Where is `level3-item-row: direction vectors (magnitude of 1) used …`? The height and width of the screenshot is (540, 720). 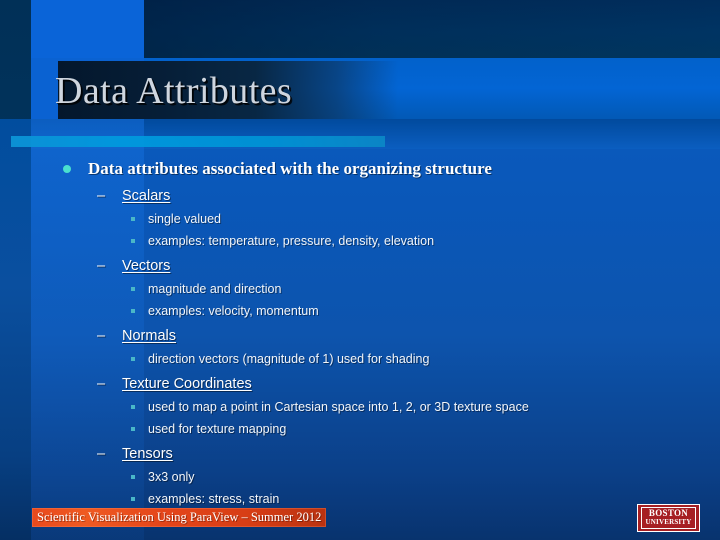
level3-item-row: direction vectors (magnitude of 1) used … is located at coordinates (360, 359).